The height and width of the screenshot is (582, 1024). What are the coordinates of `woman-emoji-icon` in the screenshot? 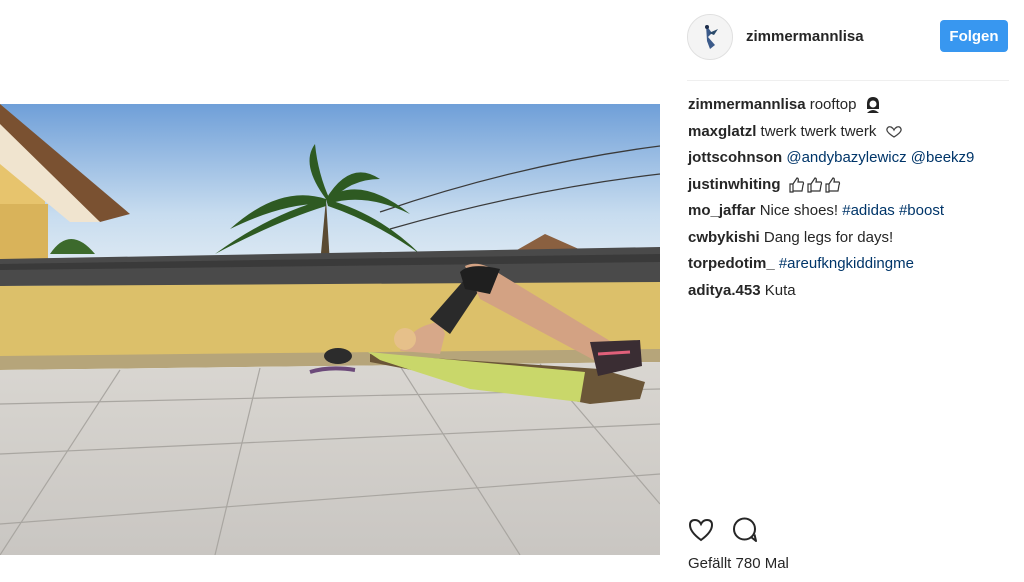 It's located at (872, 105).